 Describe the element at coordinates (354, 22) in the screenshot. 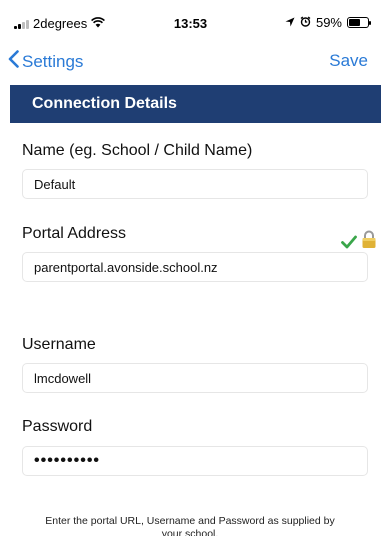

I see `battery-fill` at that location.